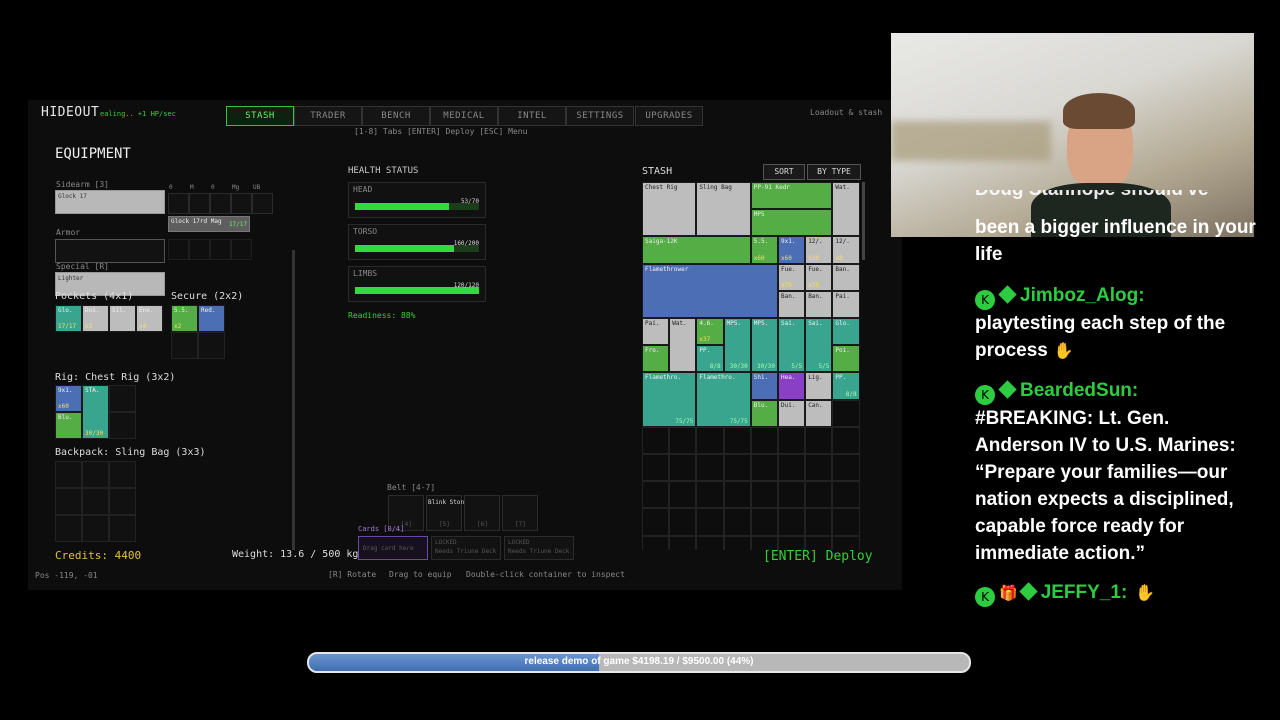 The image size is (1280, 720). I want to click on mag-slot: Glock 17rd Mag 17/17, so click(209, 224).